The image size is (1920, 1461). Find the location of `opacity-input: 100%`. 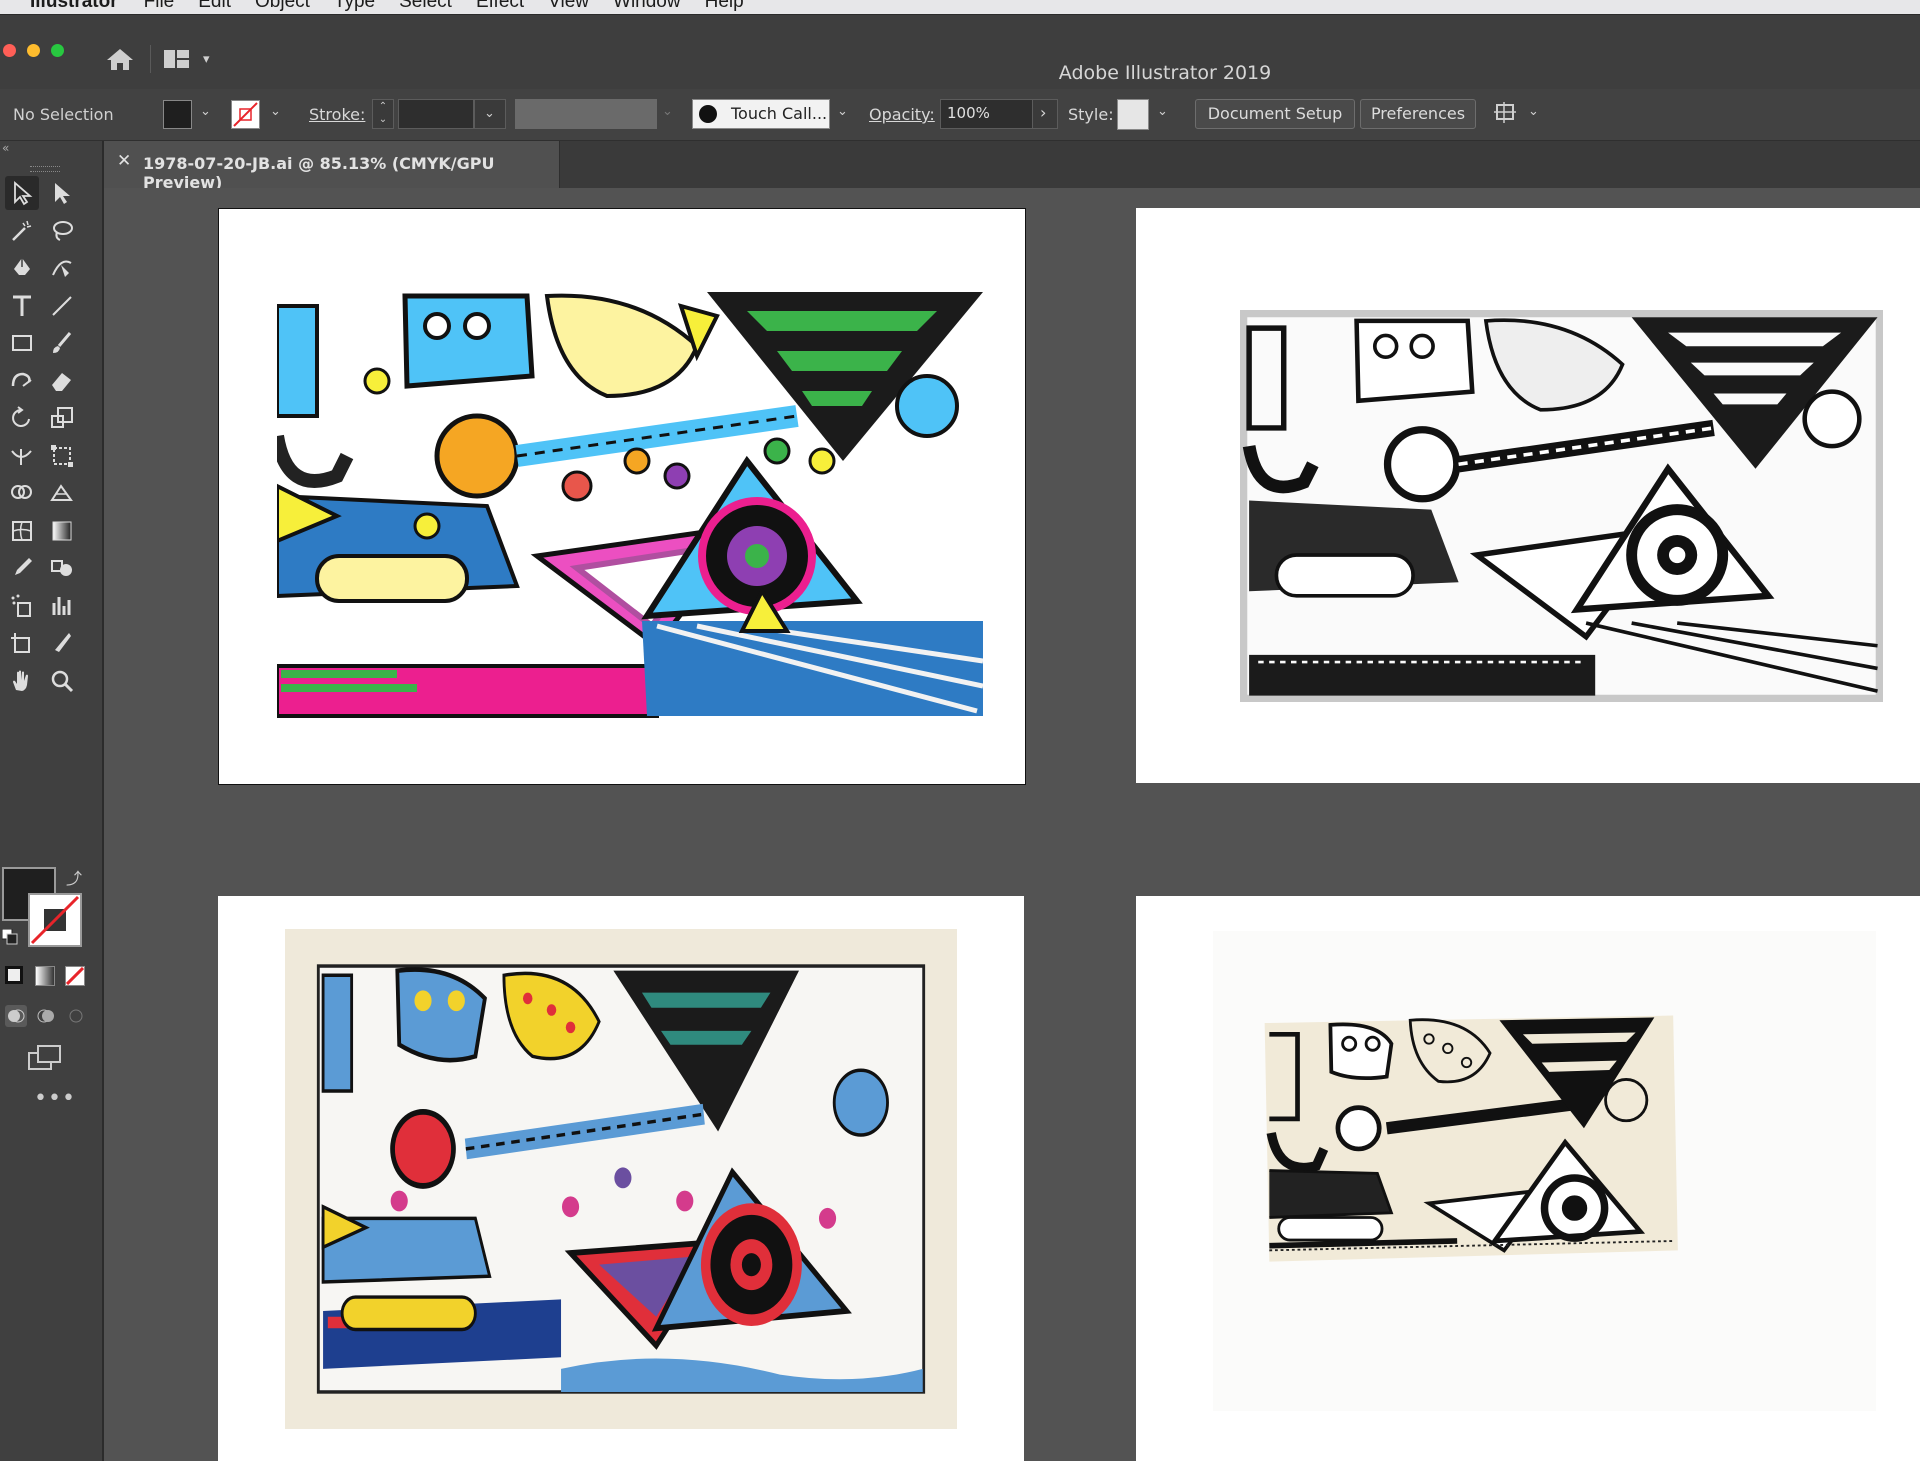

opacity-input: 100% is located at coordinates (987, 114).